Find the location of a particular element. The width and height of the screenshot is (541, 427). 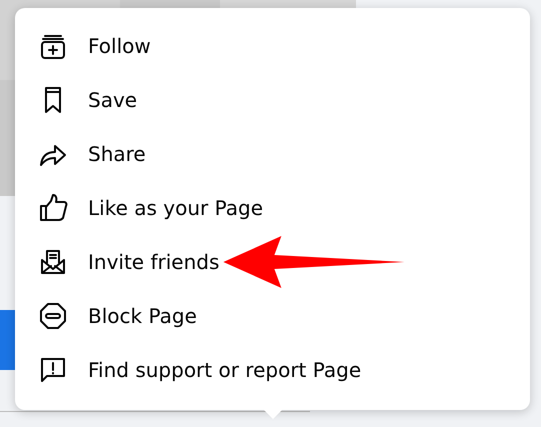

menu-item: Follow is located at coordinates (272, 46).